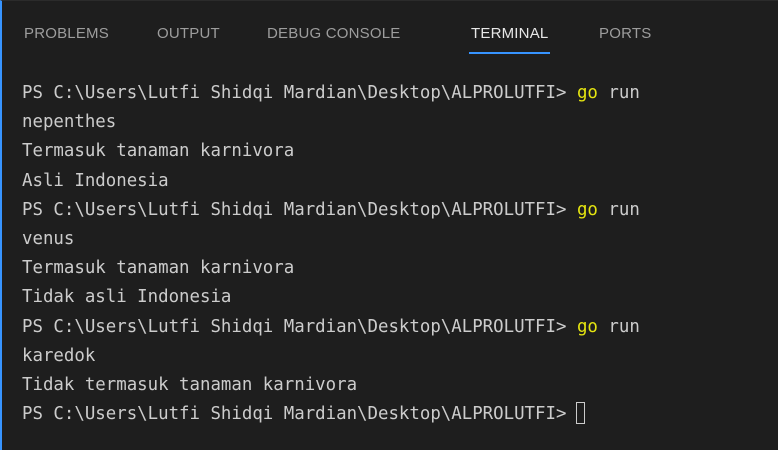 Image resolution: width=778 pixels, height=450 pixels. I want to click on tab-ports: PORTS, so click(625, 34).